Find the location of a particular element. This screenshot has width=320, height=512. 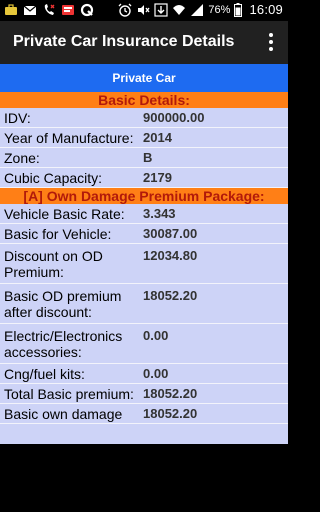

row-value: 12034.80 is located at coordinates (170, 255).